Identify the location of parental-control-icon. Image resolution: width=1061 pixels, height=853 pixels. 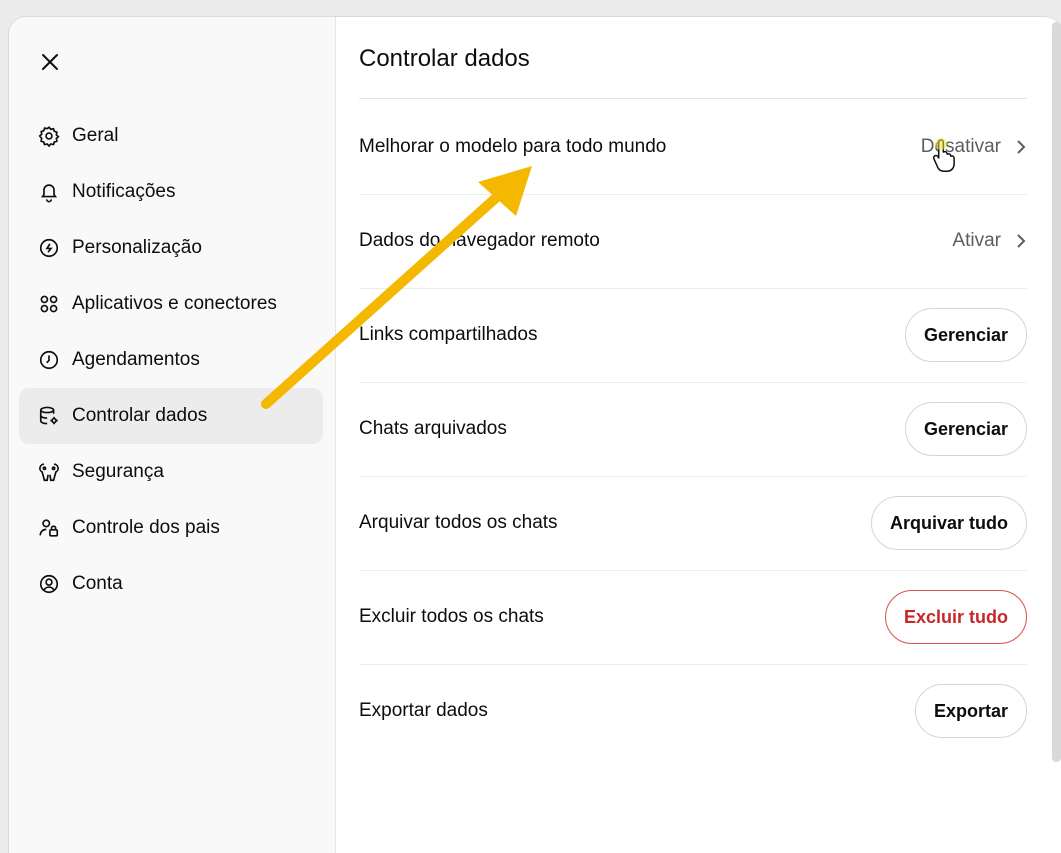
(49, 528).